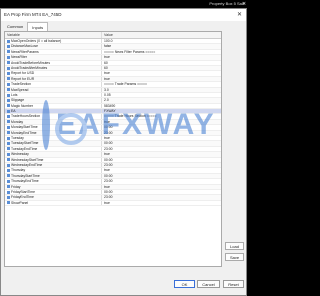 The image size is (320, 296). Describe the element at coordinates (123, 4) in the screenshot. I see `terminal-topbar: Property Box 5 Sale ✕` at that location.